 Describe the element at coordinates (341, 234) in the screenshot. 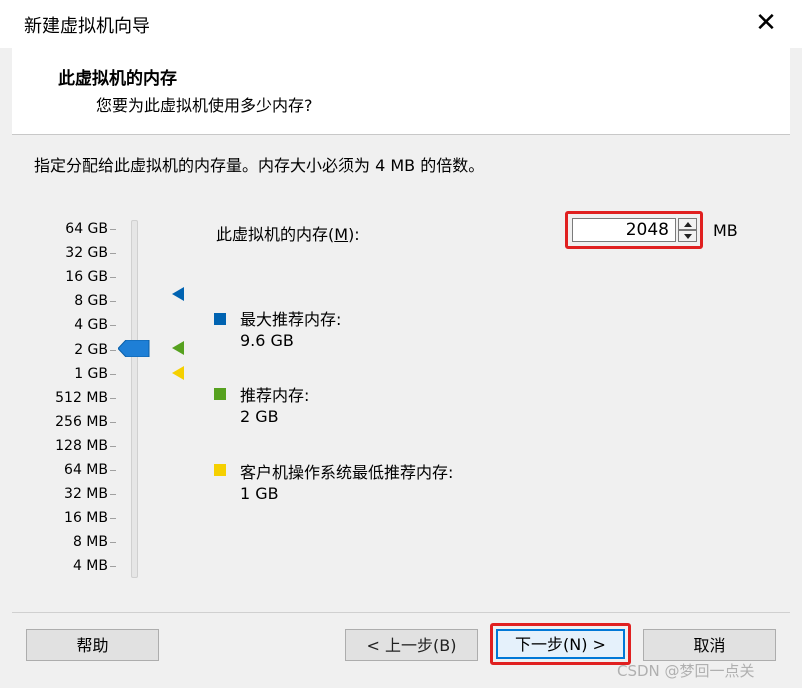

I see `memory-label-accesskey: M` at that location.